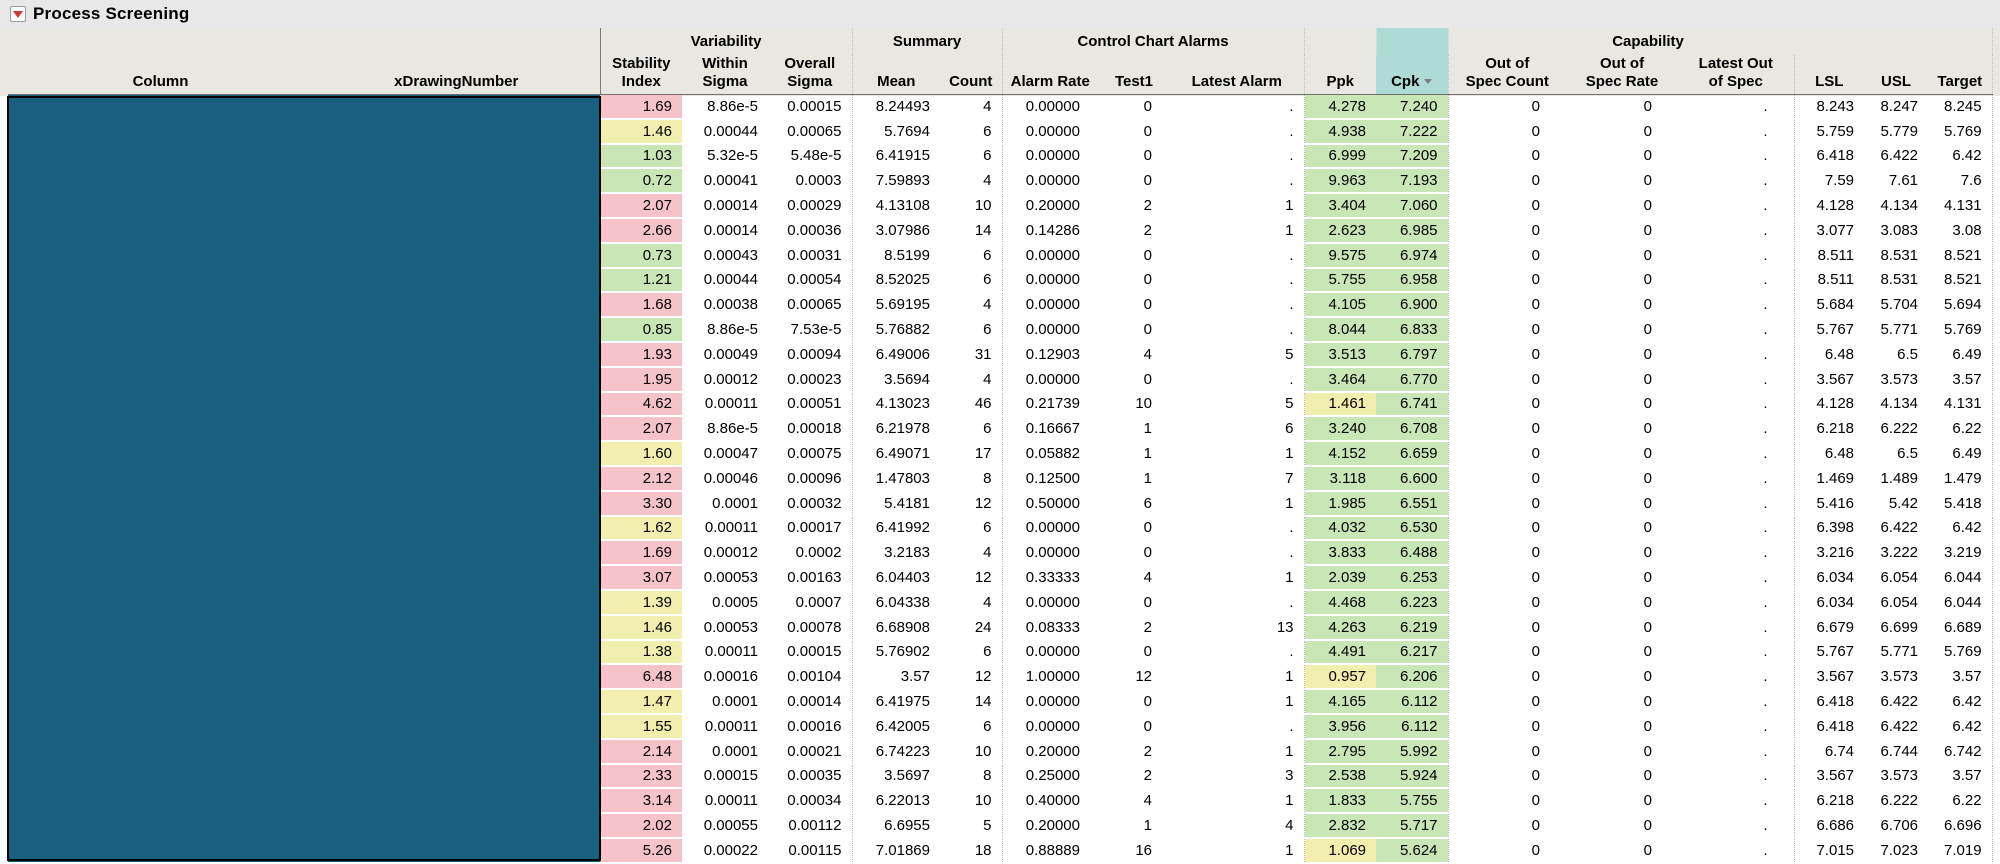 The width and height of the screenshot is (2000, 864). Describe the element at coordinates (1340, 429) in the screenshot. I see `cell-ppk: 3.240` at that location.